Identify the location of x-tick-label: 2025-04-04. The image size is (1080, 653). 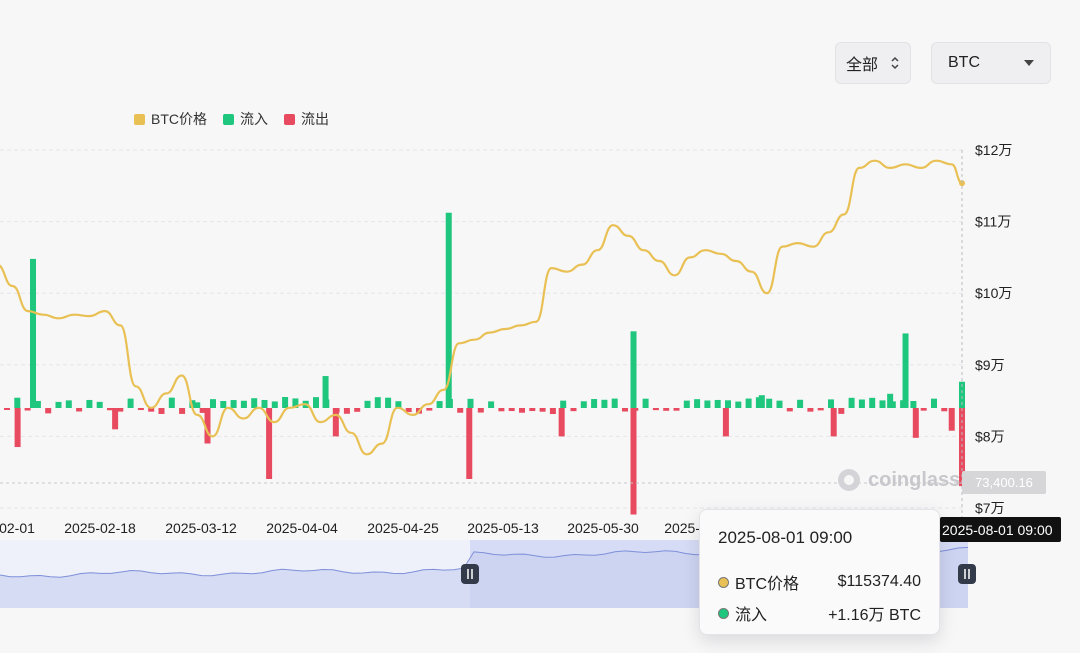
(302, 528).